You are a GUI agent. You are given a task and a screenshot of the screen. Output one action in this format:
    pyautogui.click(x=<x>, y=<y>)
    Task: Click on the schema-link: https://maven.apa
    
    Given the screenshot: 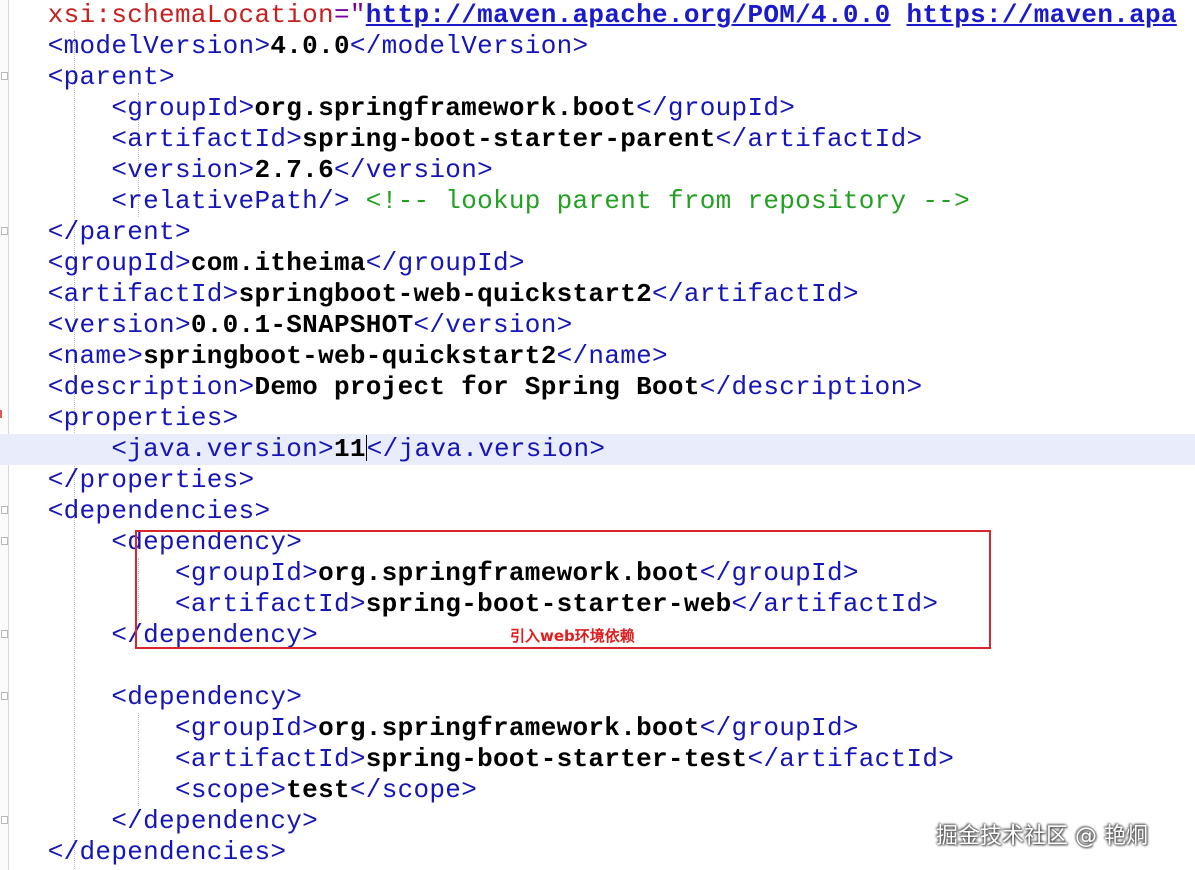 What is the action you would take?
    pyautogui.click(x=1041, y=15)
    